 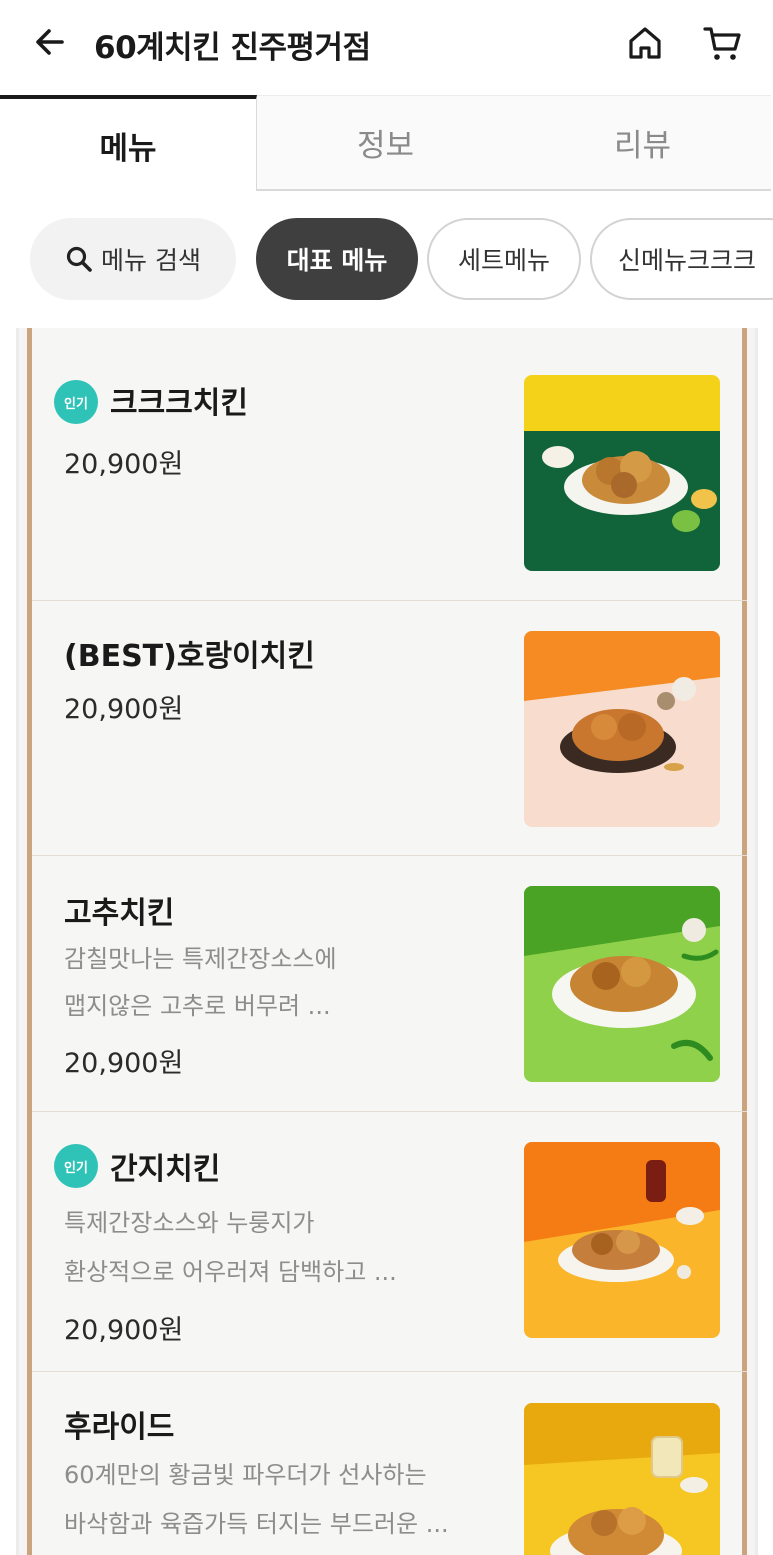 What do you see at coordinates (386, 43) in the screenshot?
I see `app-header: 60계치킨 진주평거점` at bounding box center [386, 43].